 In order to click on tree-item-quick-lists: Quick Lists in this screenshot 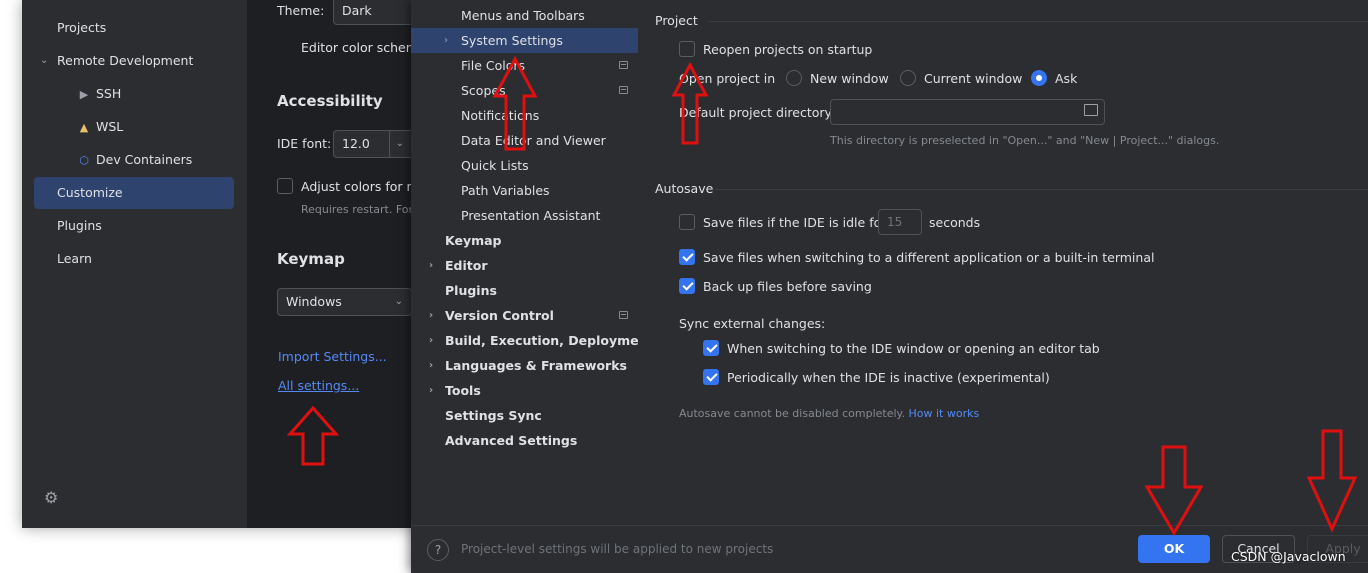, I will do `click(495, 165)`.